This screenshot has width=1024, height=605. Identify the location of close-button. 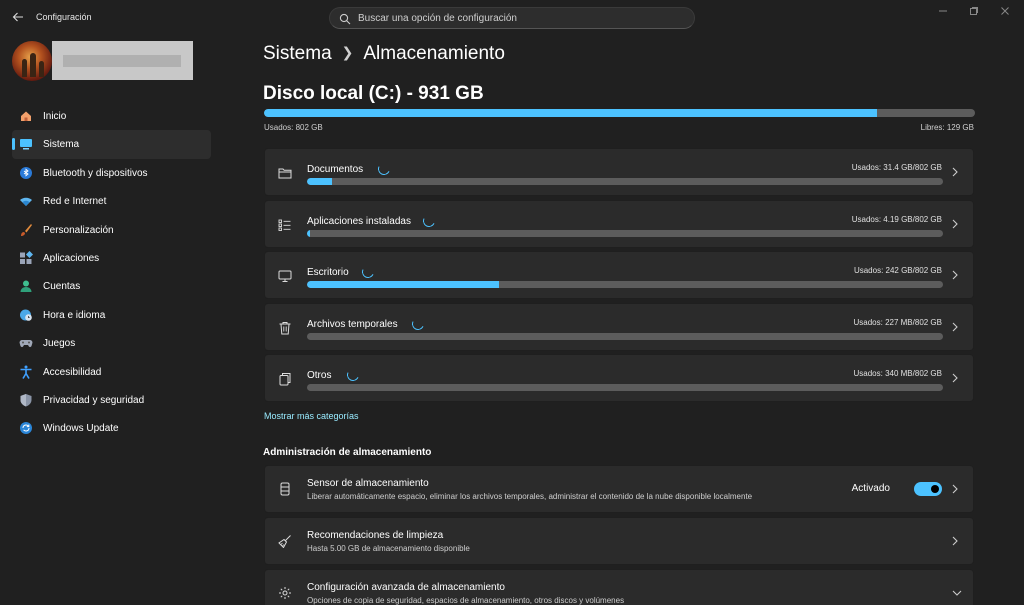
(1005, 13).